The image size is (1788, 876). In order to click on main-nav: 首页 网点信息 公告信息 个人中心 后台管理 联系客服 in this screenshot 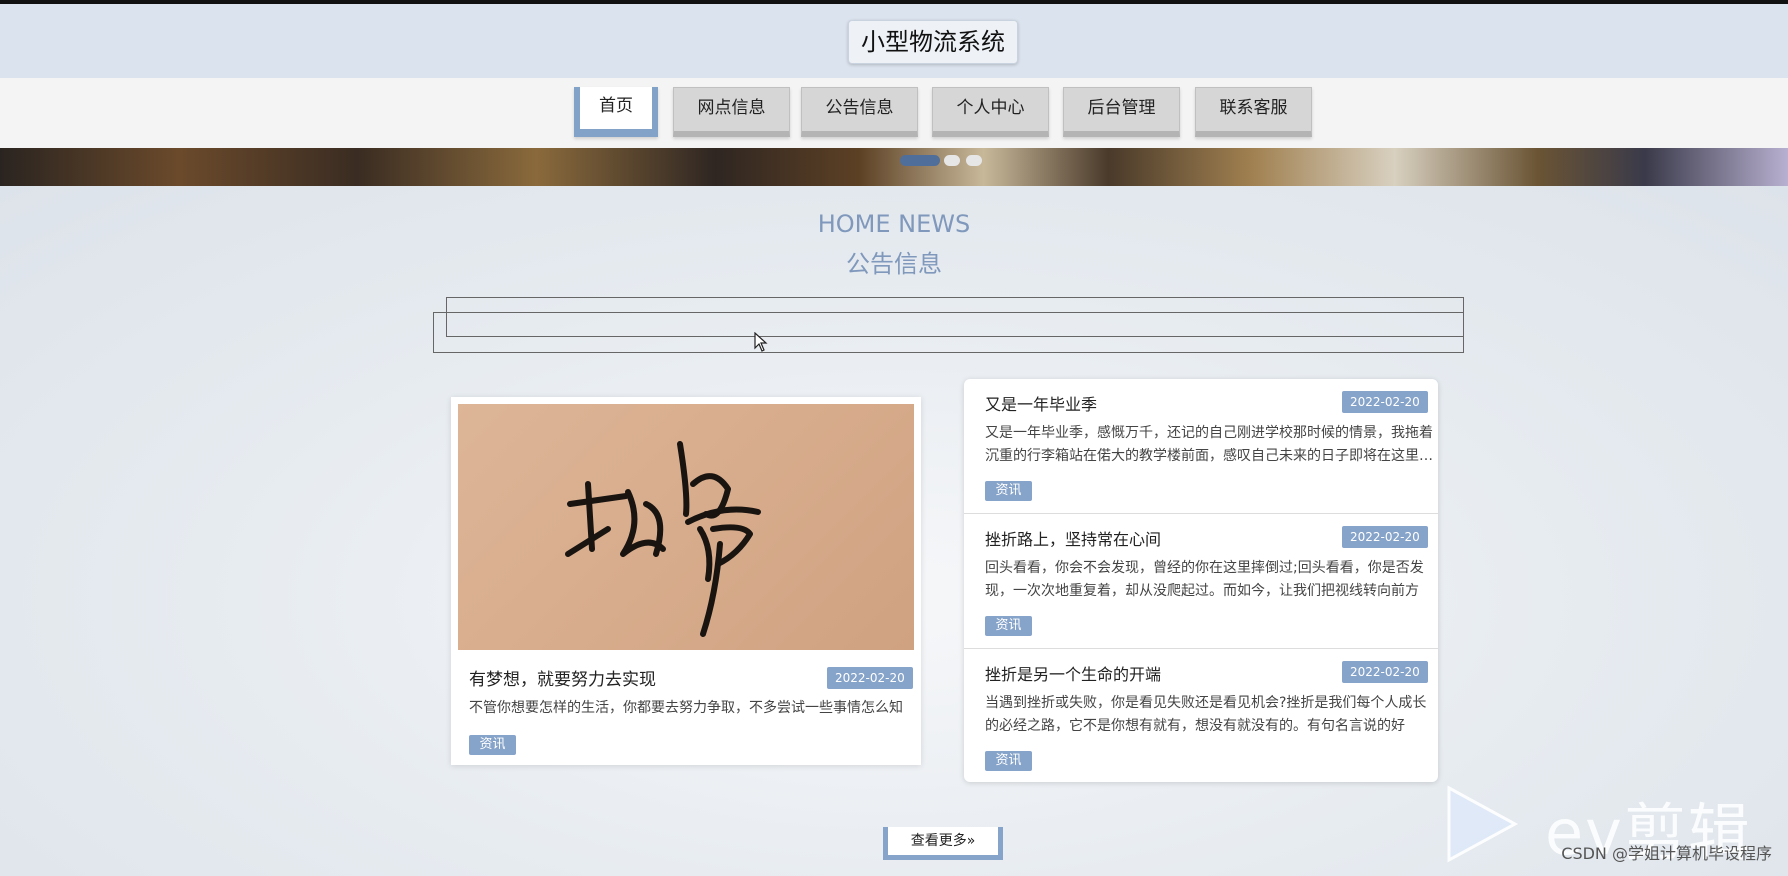, I will do `click(894, 113)`.